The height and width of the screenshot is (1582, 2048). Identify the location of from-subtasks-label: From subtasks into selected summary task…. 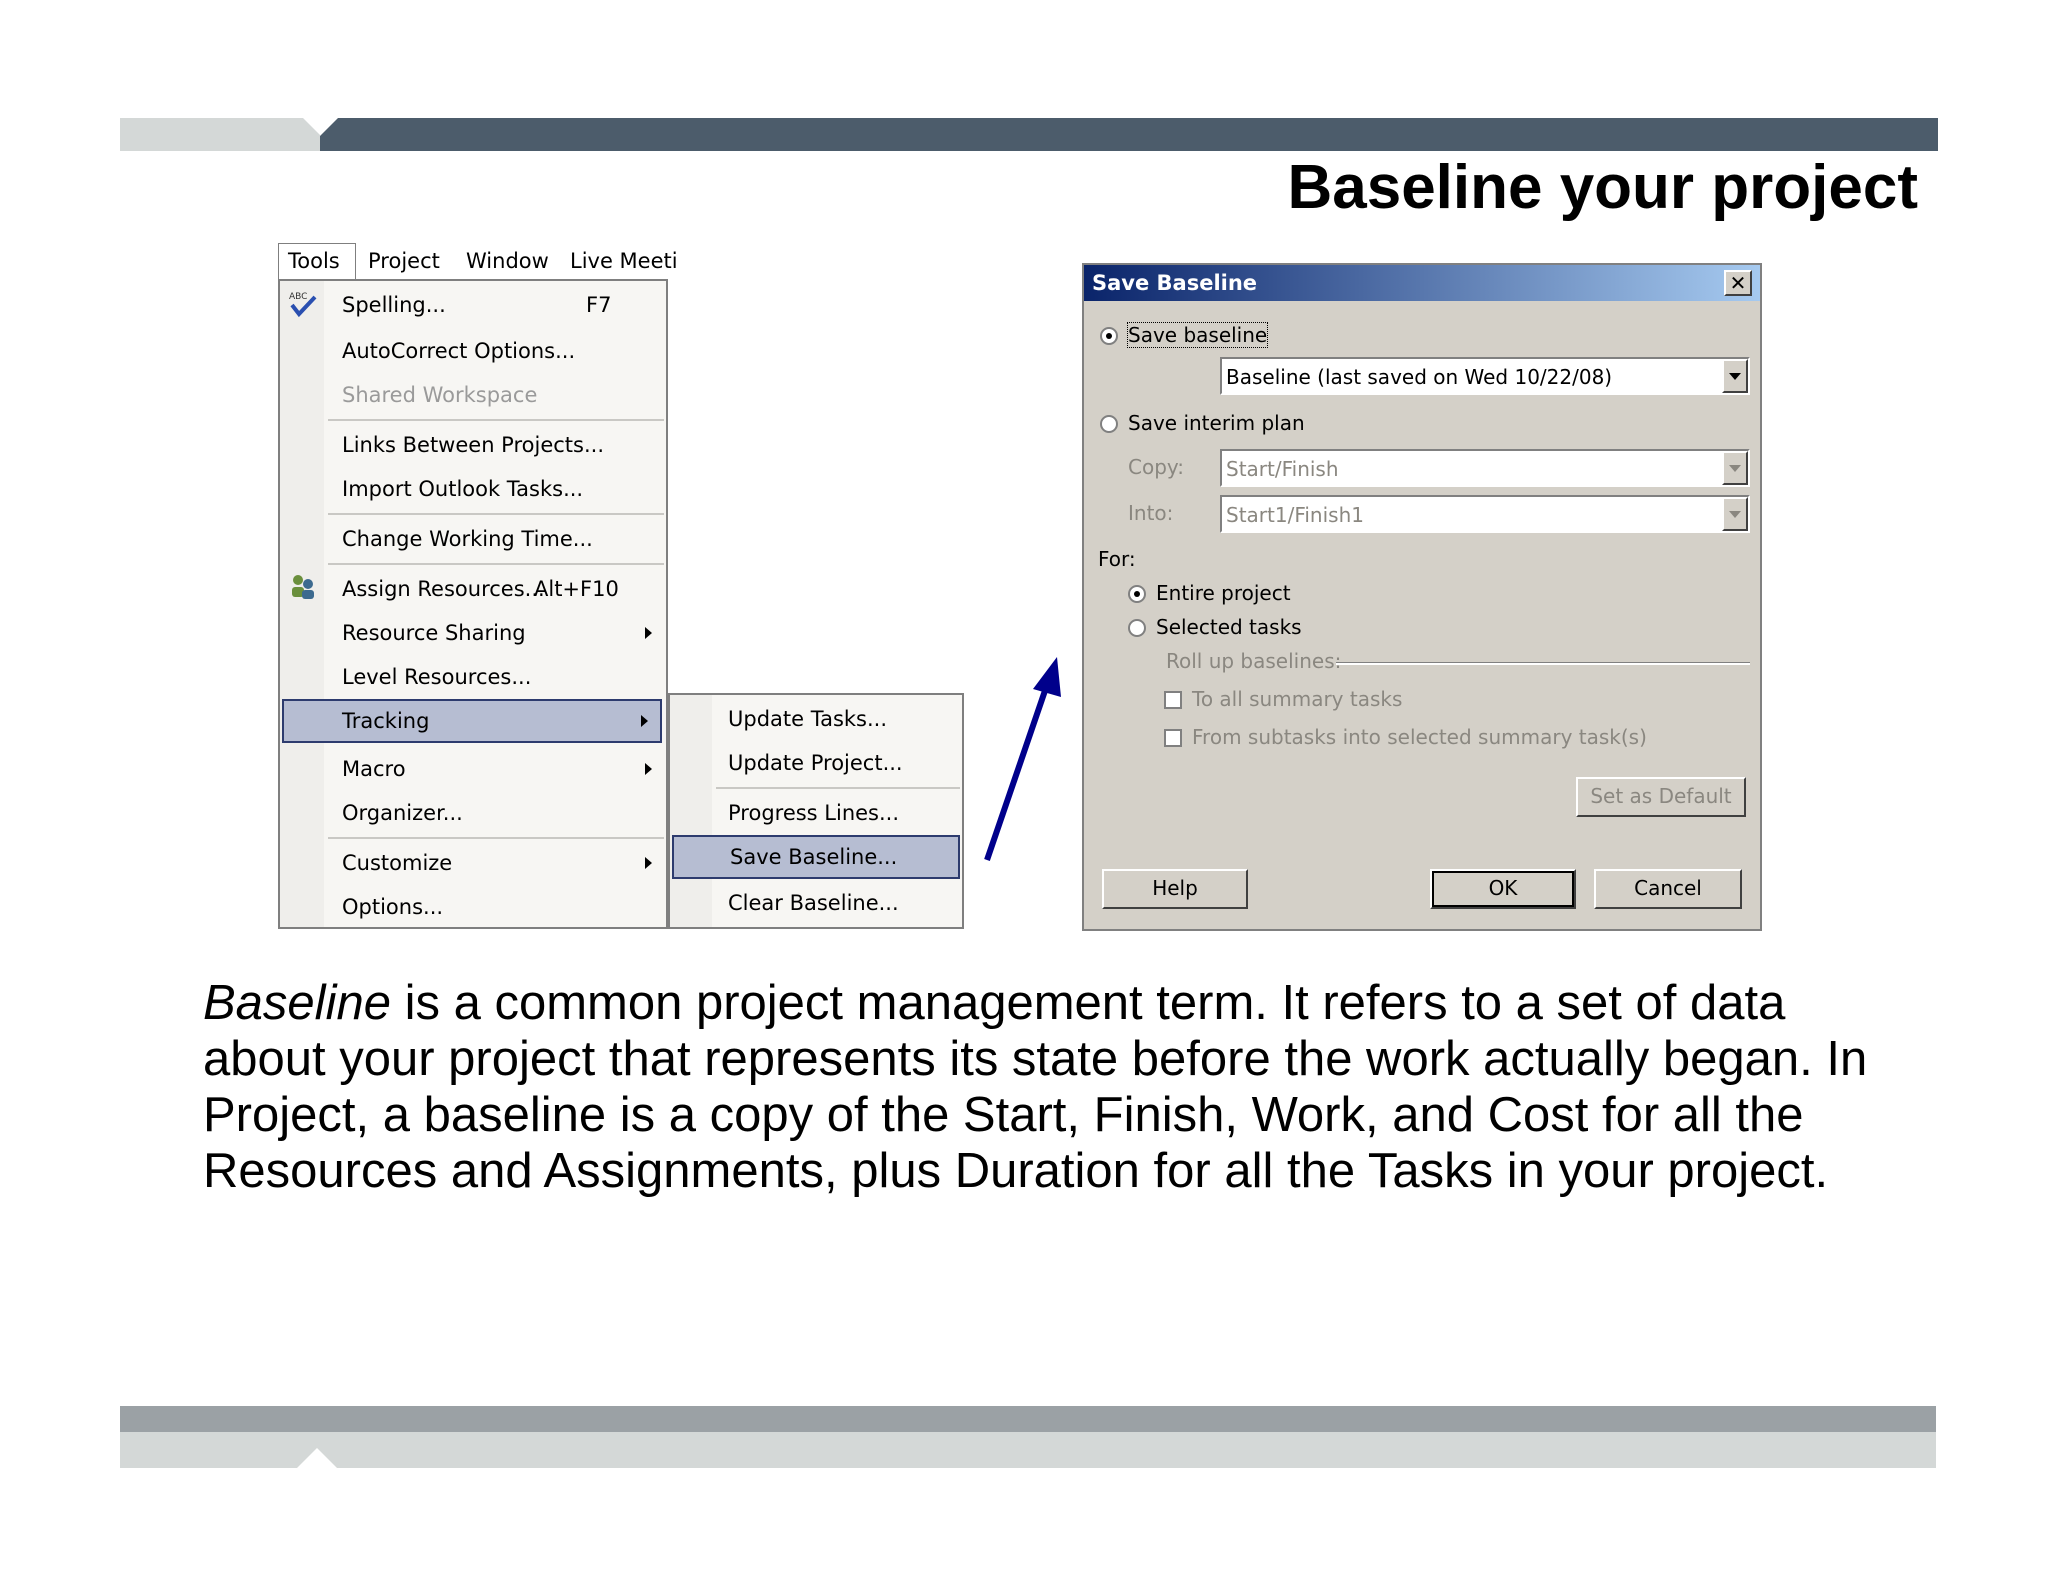
(1419, 737).